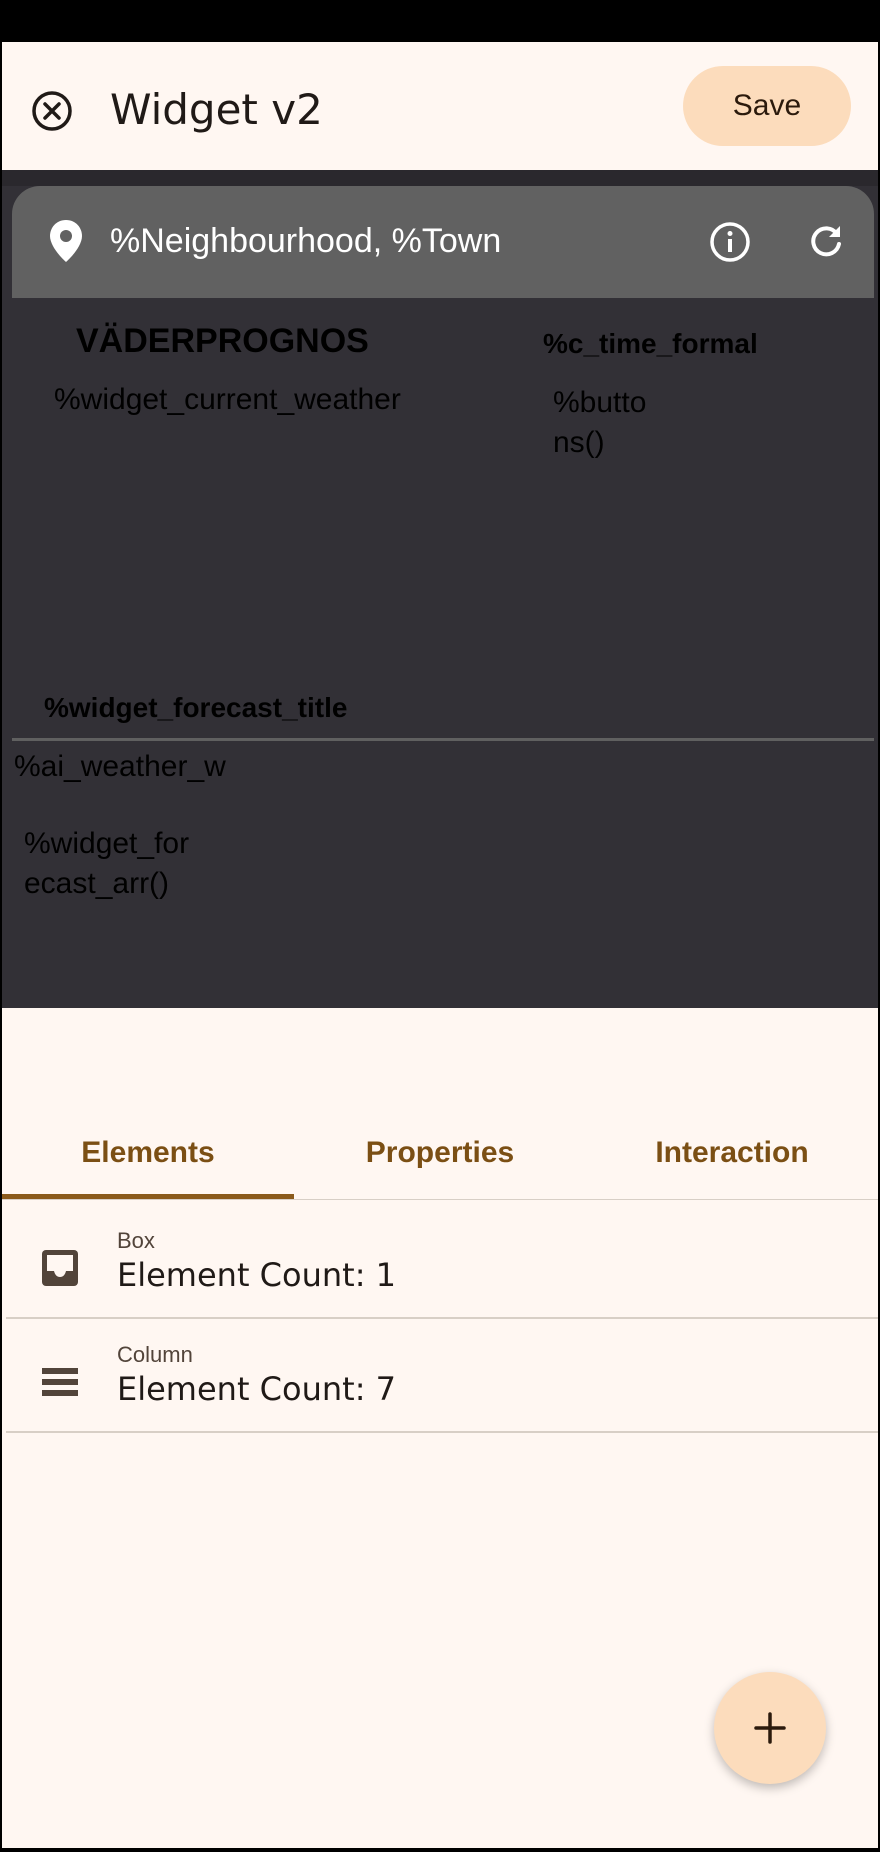  Describe the element at coordinates (730, 242) in the screenshot. I see `info-icon` at that location.